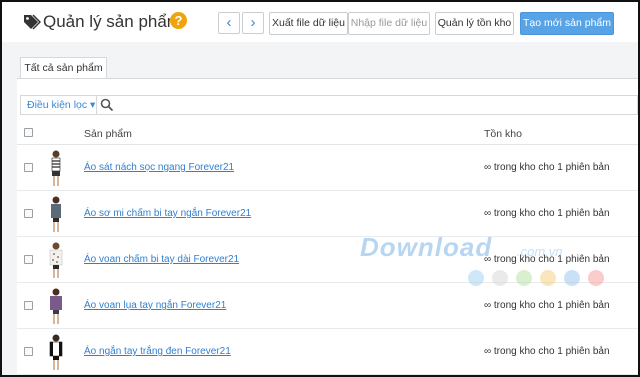 The width and height of the screenshot is (640, 377). Describe the element at coordinates (157, 351) in the screenshot. I see `product-link: Áo ngắn tay trắng đen Forever21` at that location.